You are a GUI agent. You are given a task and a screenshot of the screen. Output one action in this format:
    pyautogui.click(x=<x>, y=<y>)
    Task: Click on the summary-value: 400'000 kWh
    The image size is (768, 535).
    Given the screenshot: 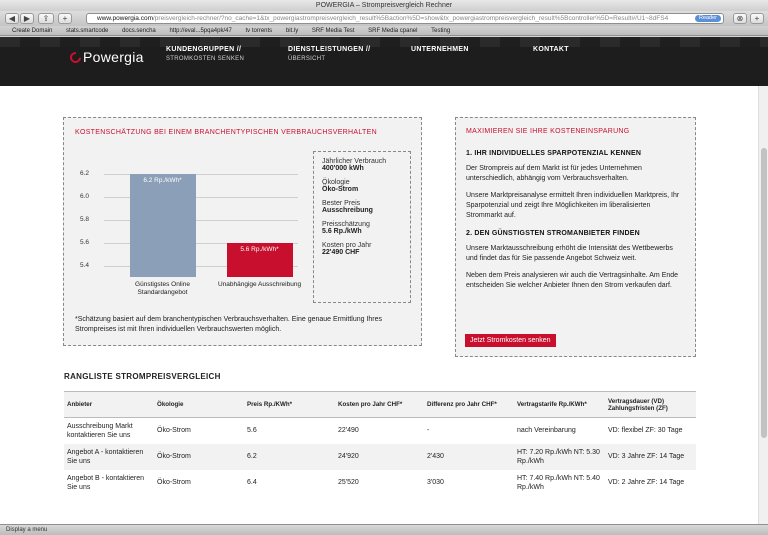 What is the action you would take?
    pyautogui.click(x=343, y=168)
    